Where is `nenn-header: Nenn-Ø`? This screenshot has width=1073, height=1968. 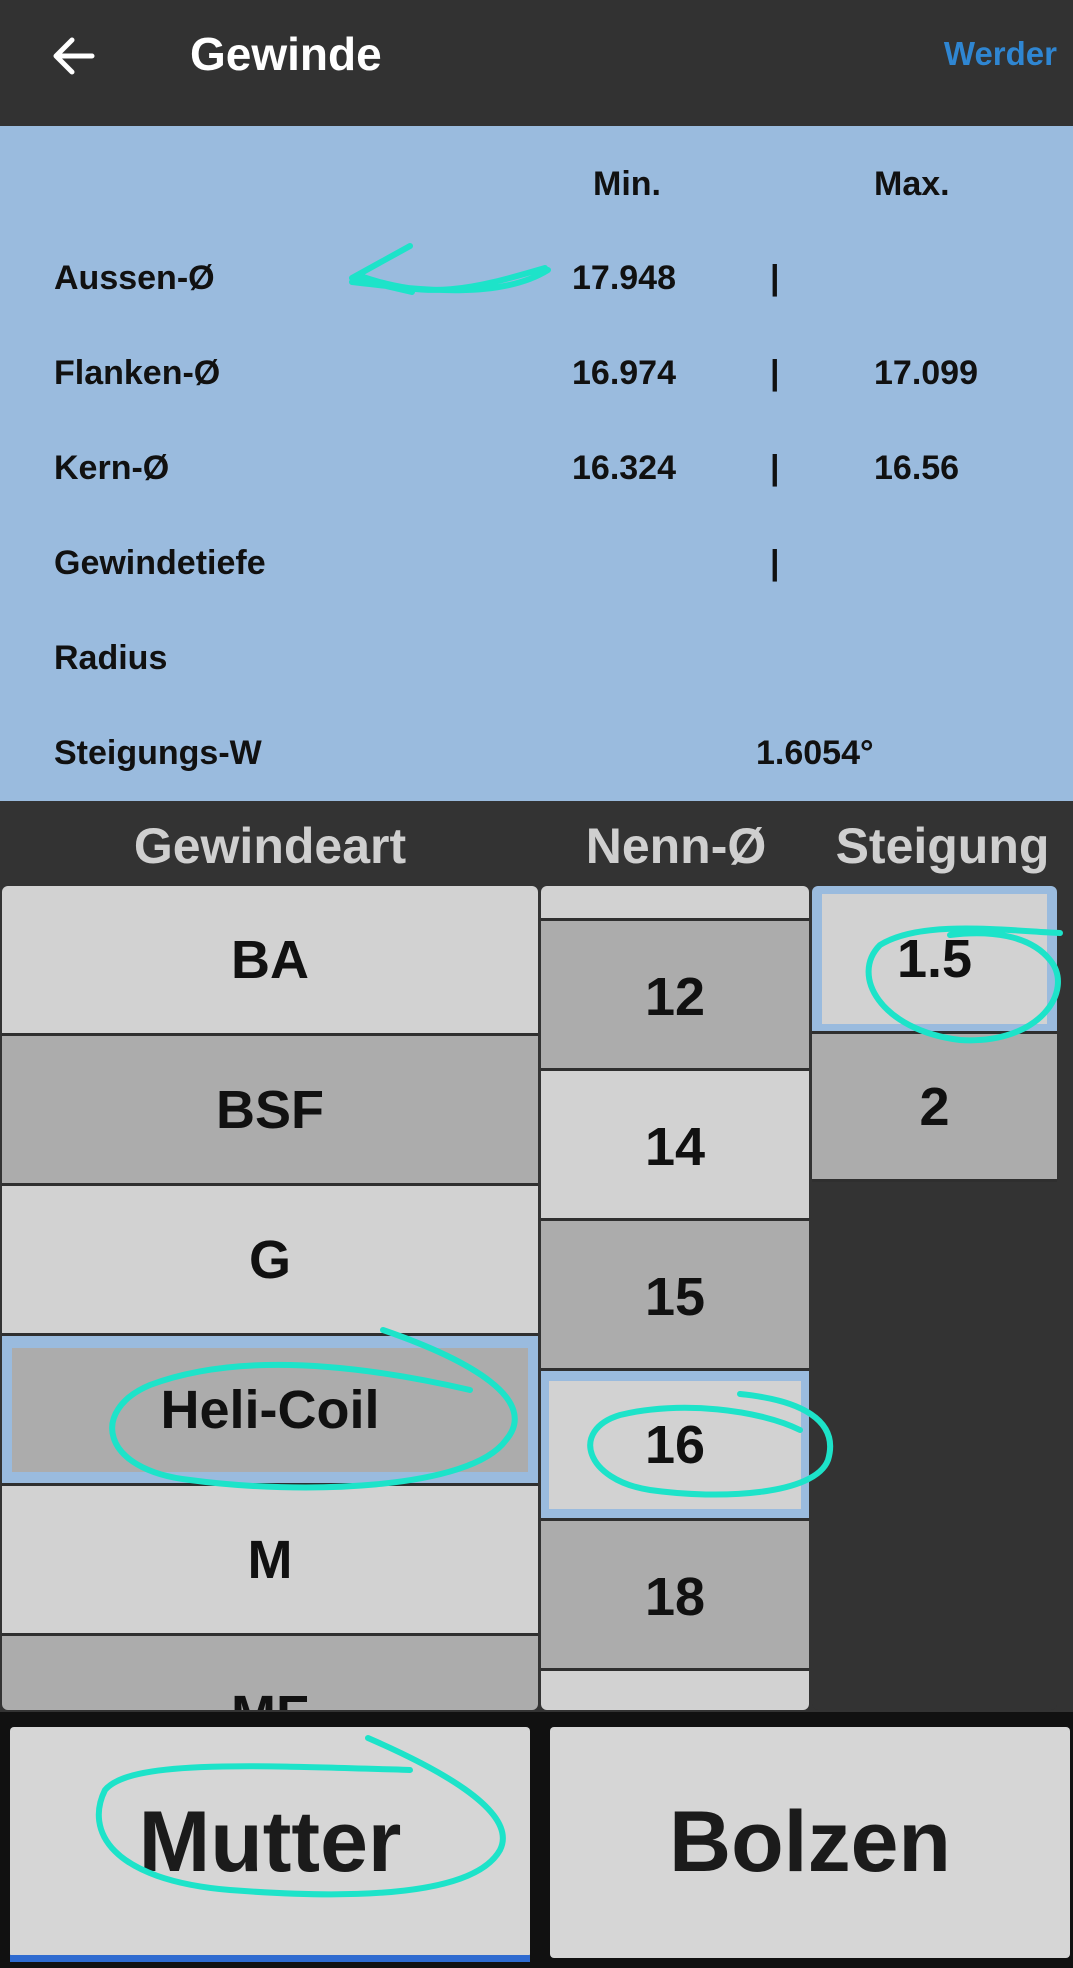
nenn-header: Nenn-Ø is located at coordinates (676, 846).